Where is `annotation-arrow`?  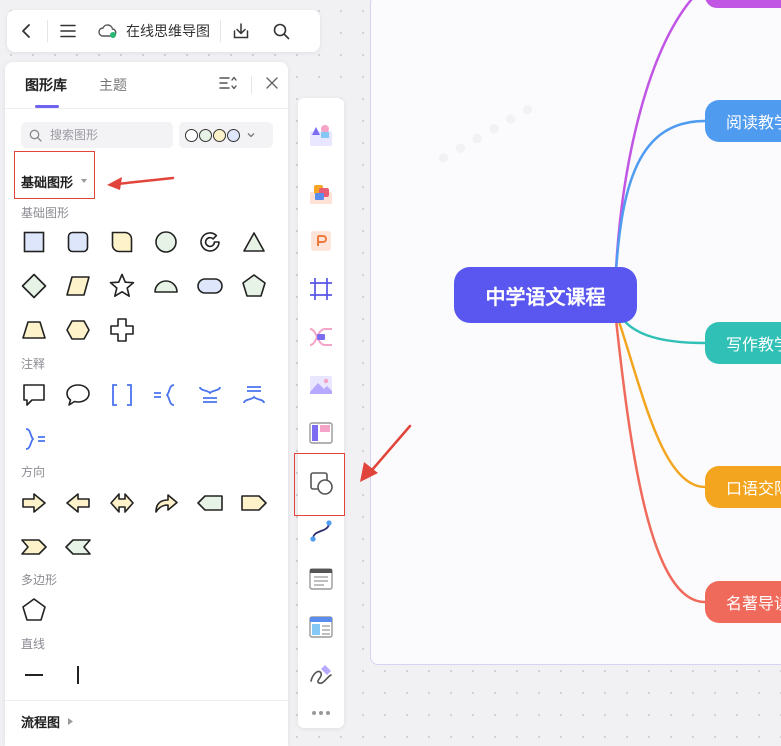
annotation-arrow is located at coordinates (391, 448).